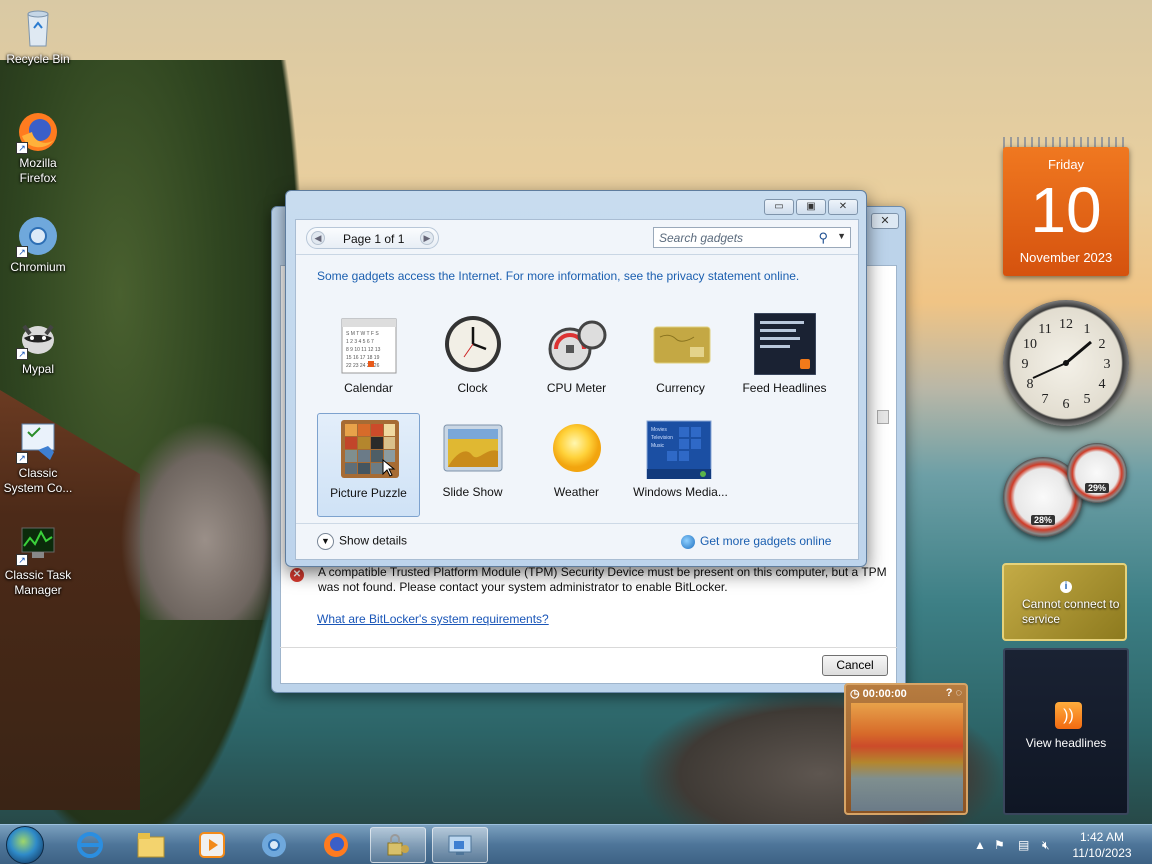  What do you see at coordinates (38, 442) in the screenshot?
I see `control-panel-icon: ↗` at bounding box center [38, 442].